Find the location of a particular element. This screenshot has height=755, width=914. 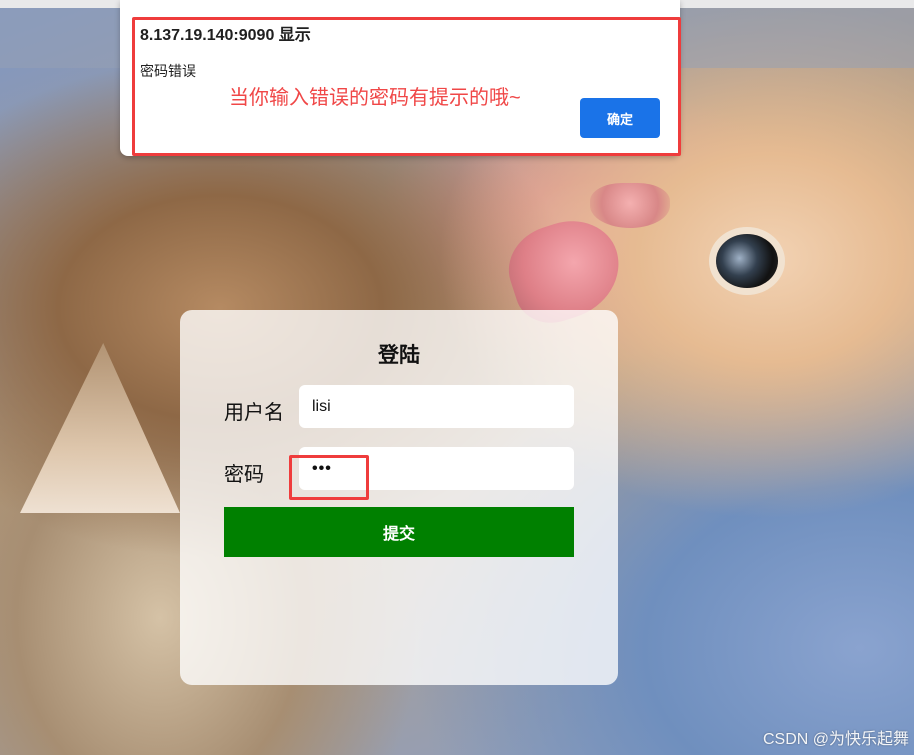

kitten-ear-shape is located at coordinates (100, 428).